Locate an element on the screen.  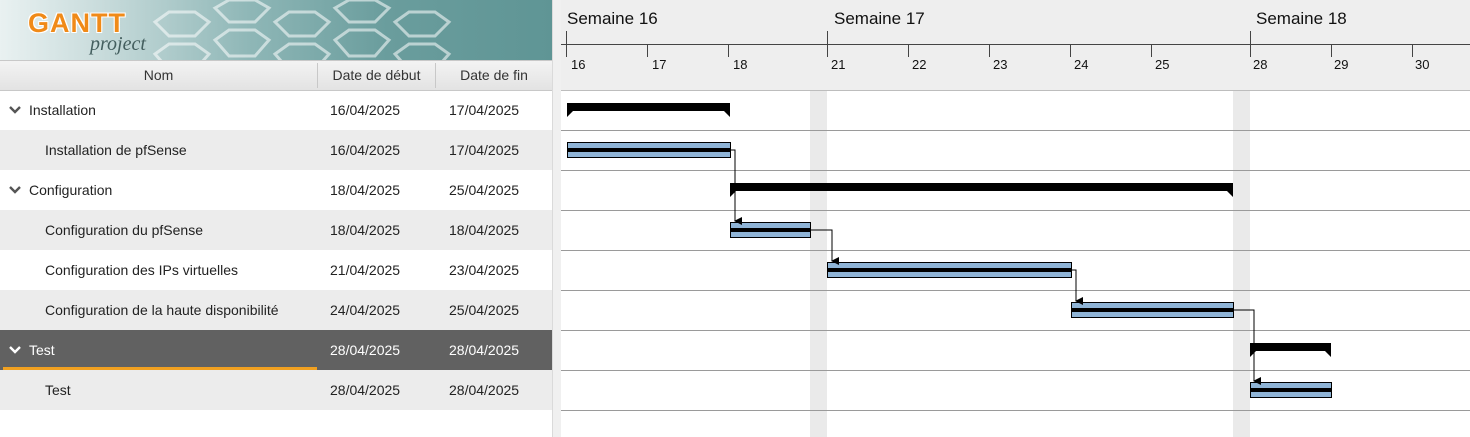
task-name: Configuration de la haute disponibilité is located at coordinates (162, 310).